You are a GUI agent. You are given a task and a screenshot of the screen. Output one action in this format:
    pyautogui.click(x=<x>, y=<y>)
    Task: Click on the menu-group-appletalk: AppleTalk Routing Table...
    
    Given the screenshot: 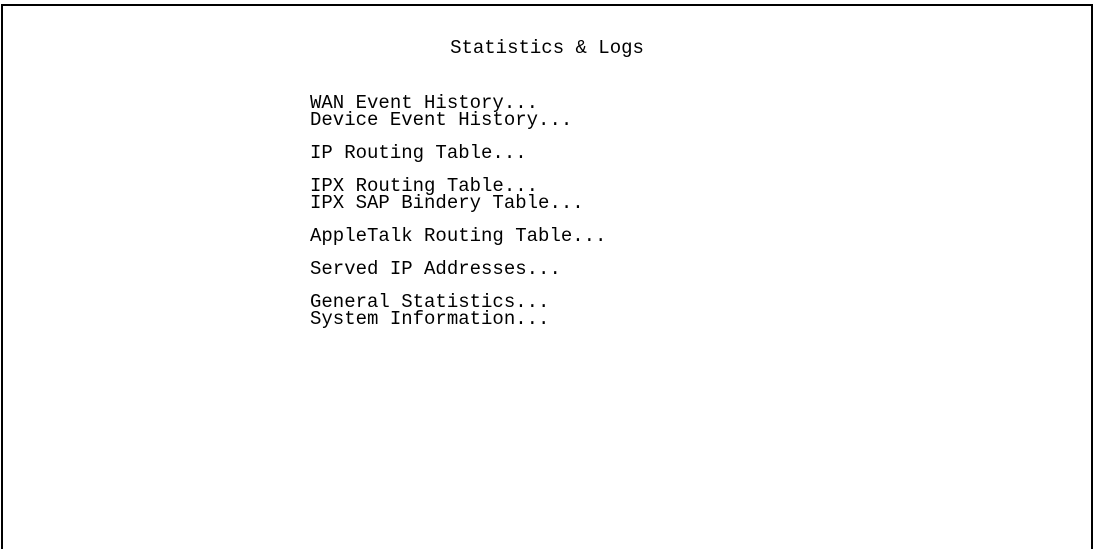 What is the action you would take?
    pyautogui.click(x=458, y=236)
    